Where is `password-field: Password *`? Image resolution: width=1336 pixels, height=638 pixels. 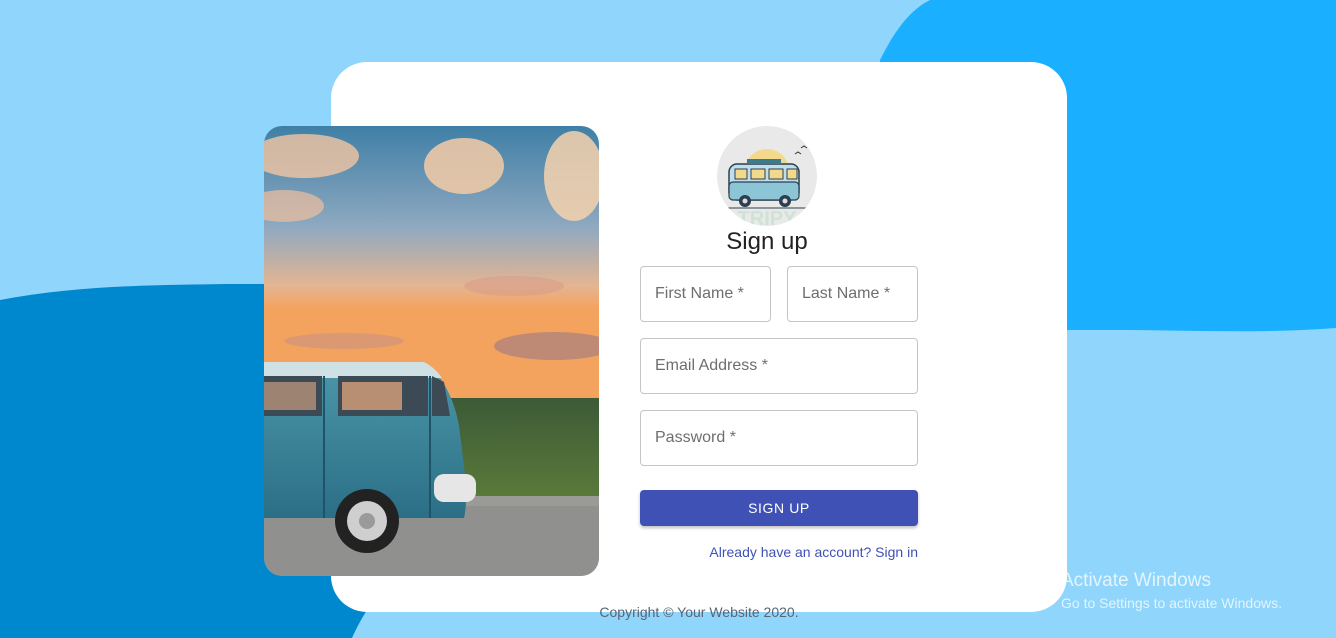 password-field: Password * is located at coordinates (779, 438).